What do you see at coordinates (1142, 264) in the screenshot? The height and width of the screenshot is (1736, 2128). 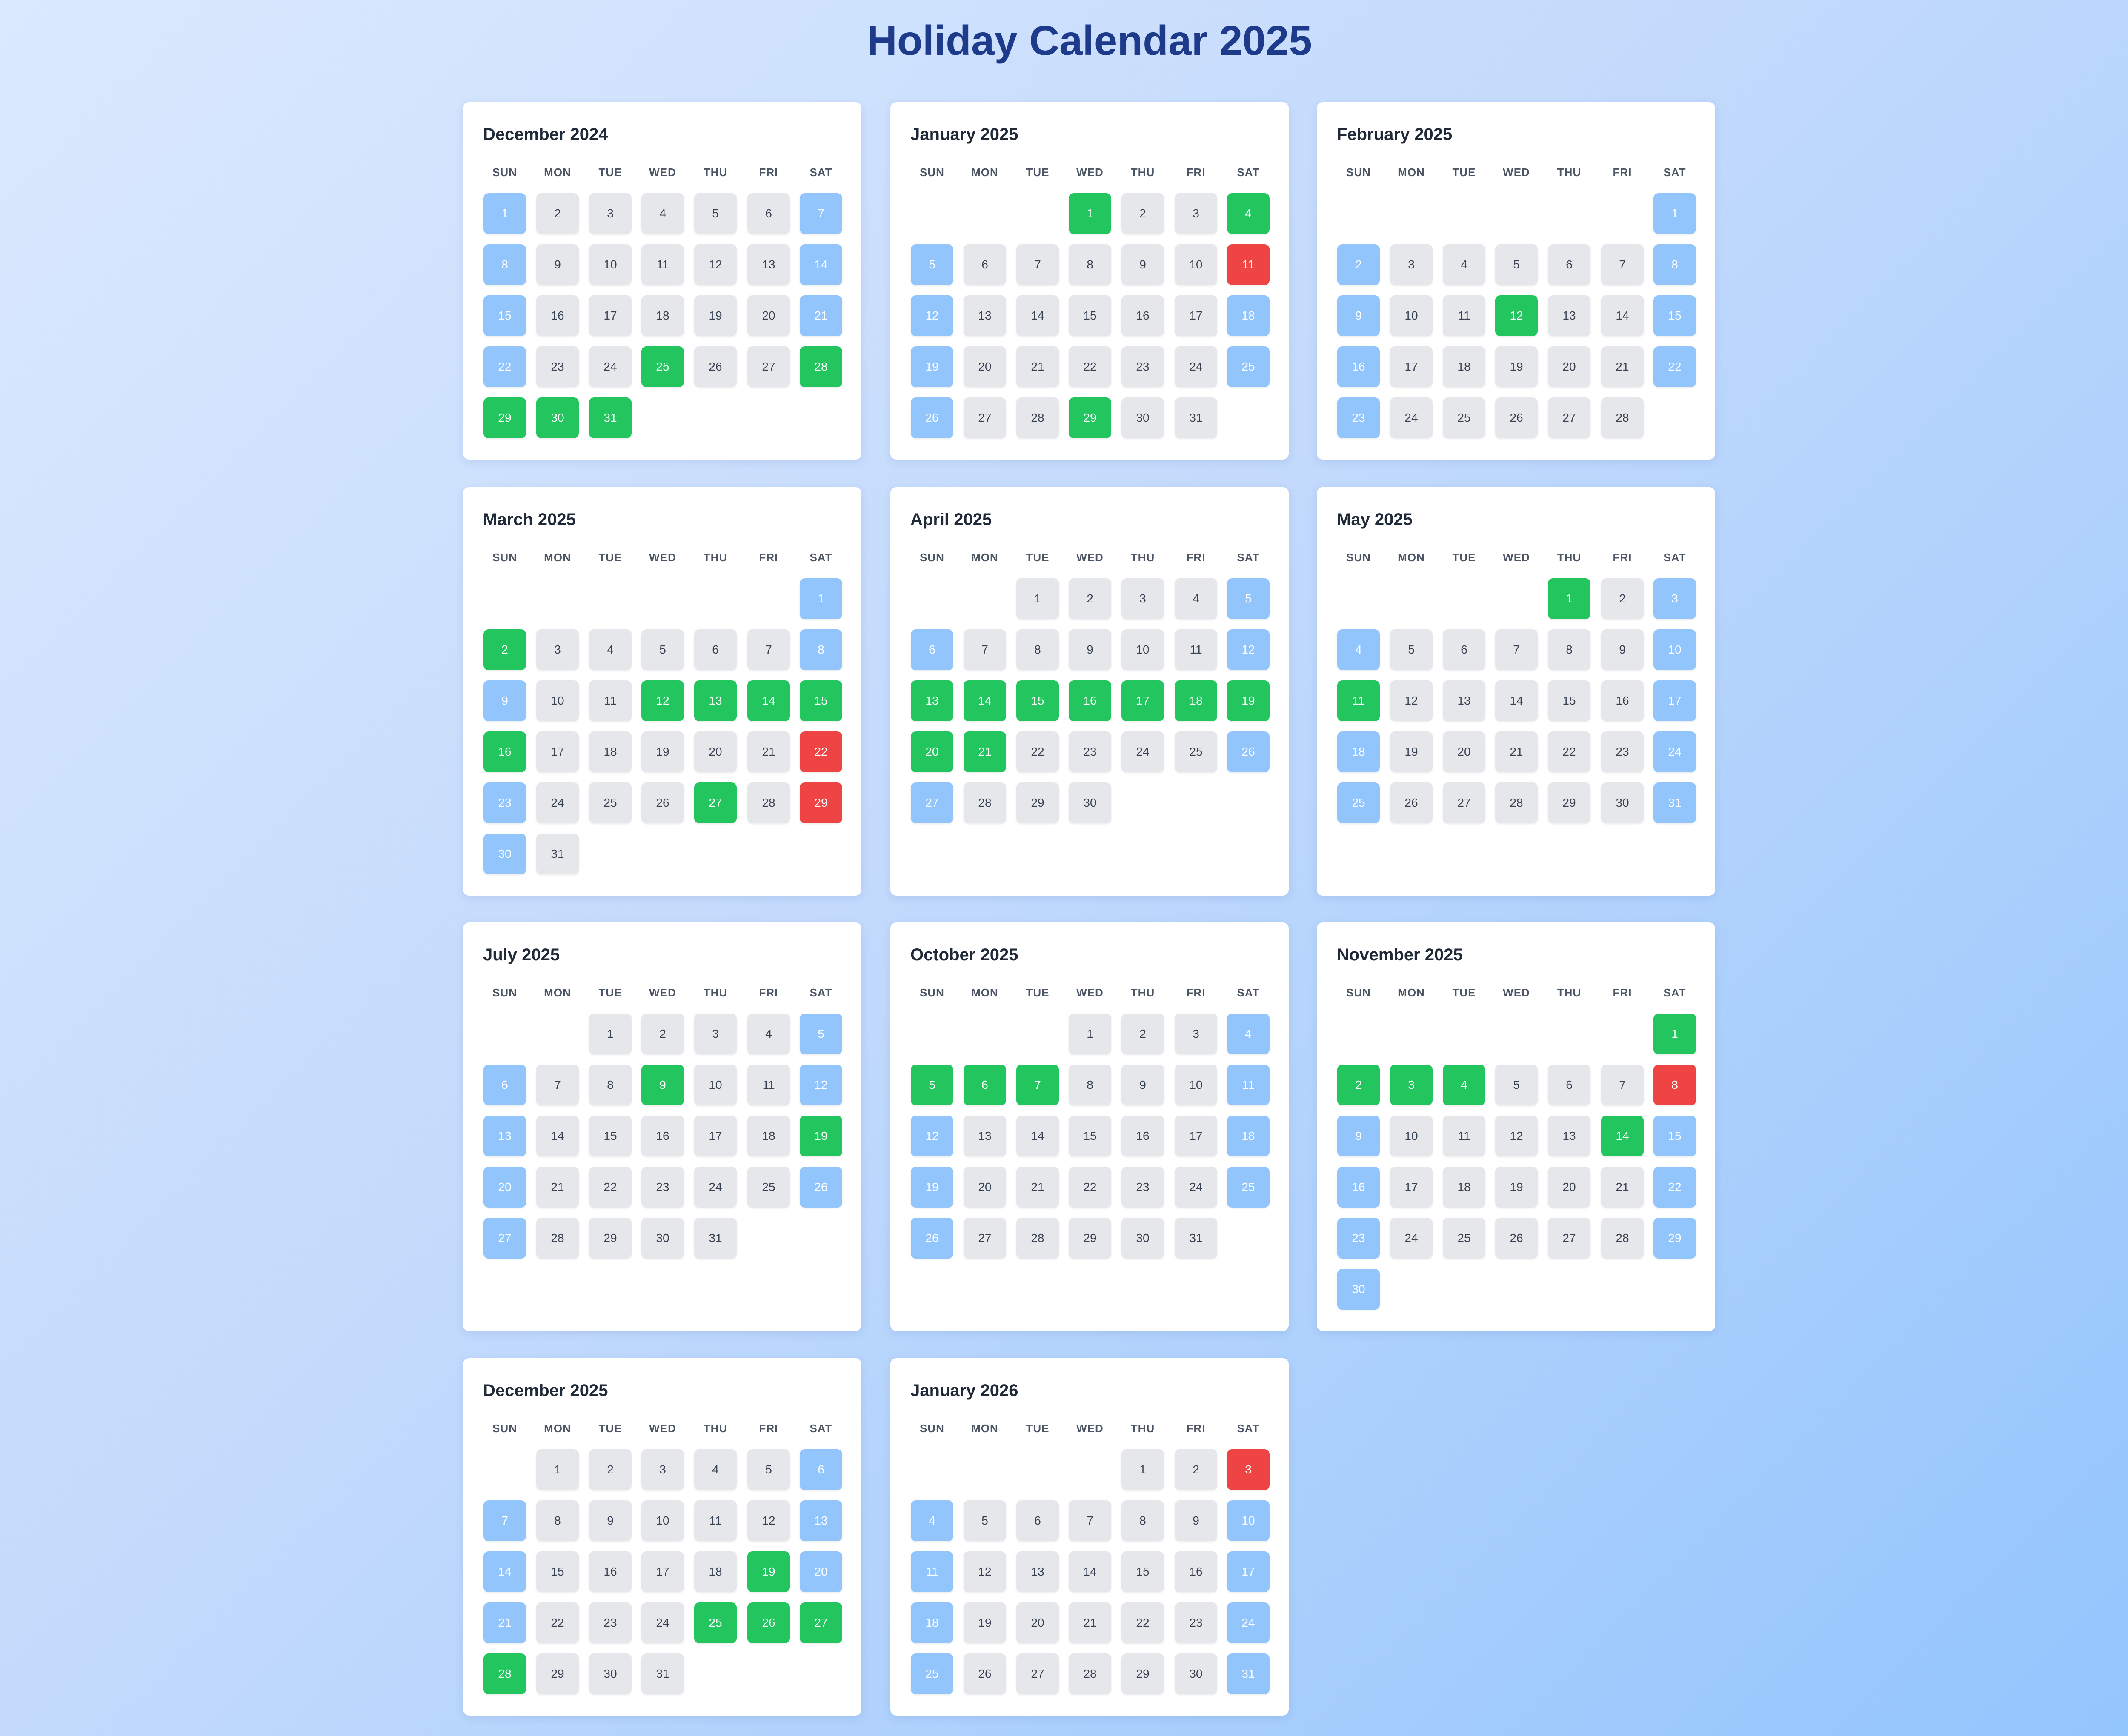 I see `day-cell: 9` at bounding box center [1142, 264].